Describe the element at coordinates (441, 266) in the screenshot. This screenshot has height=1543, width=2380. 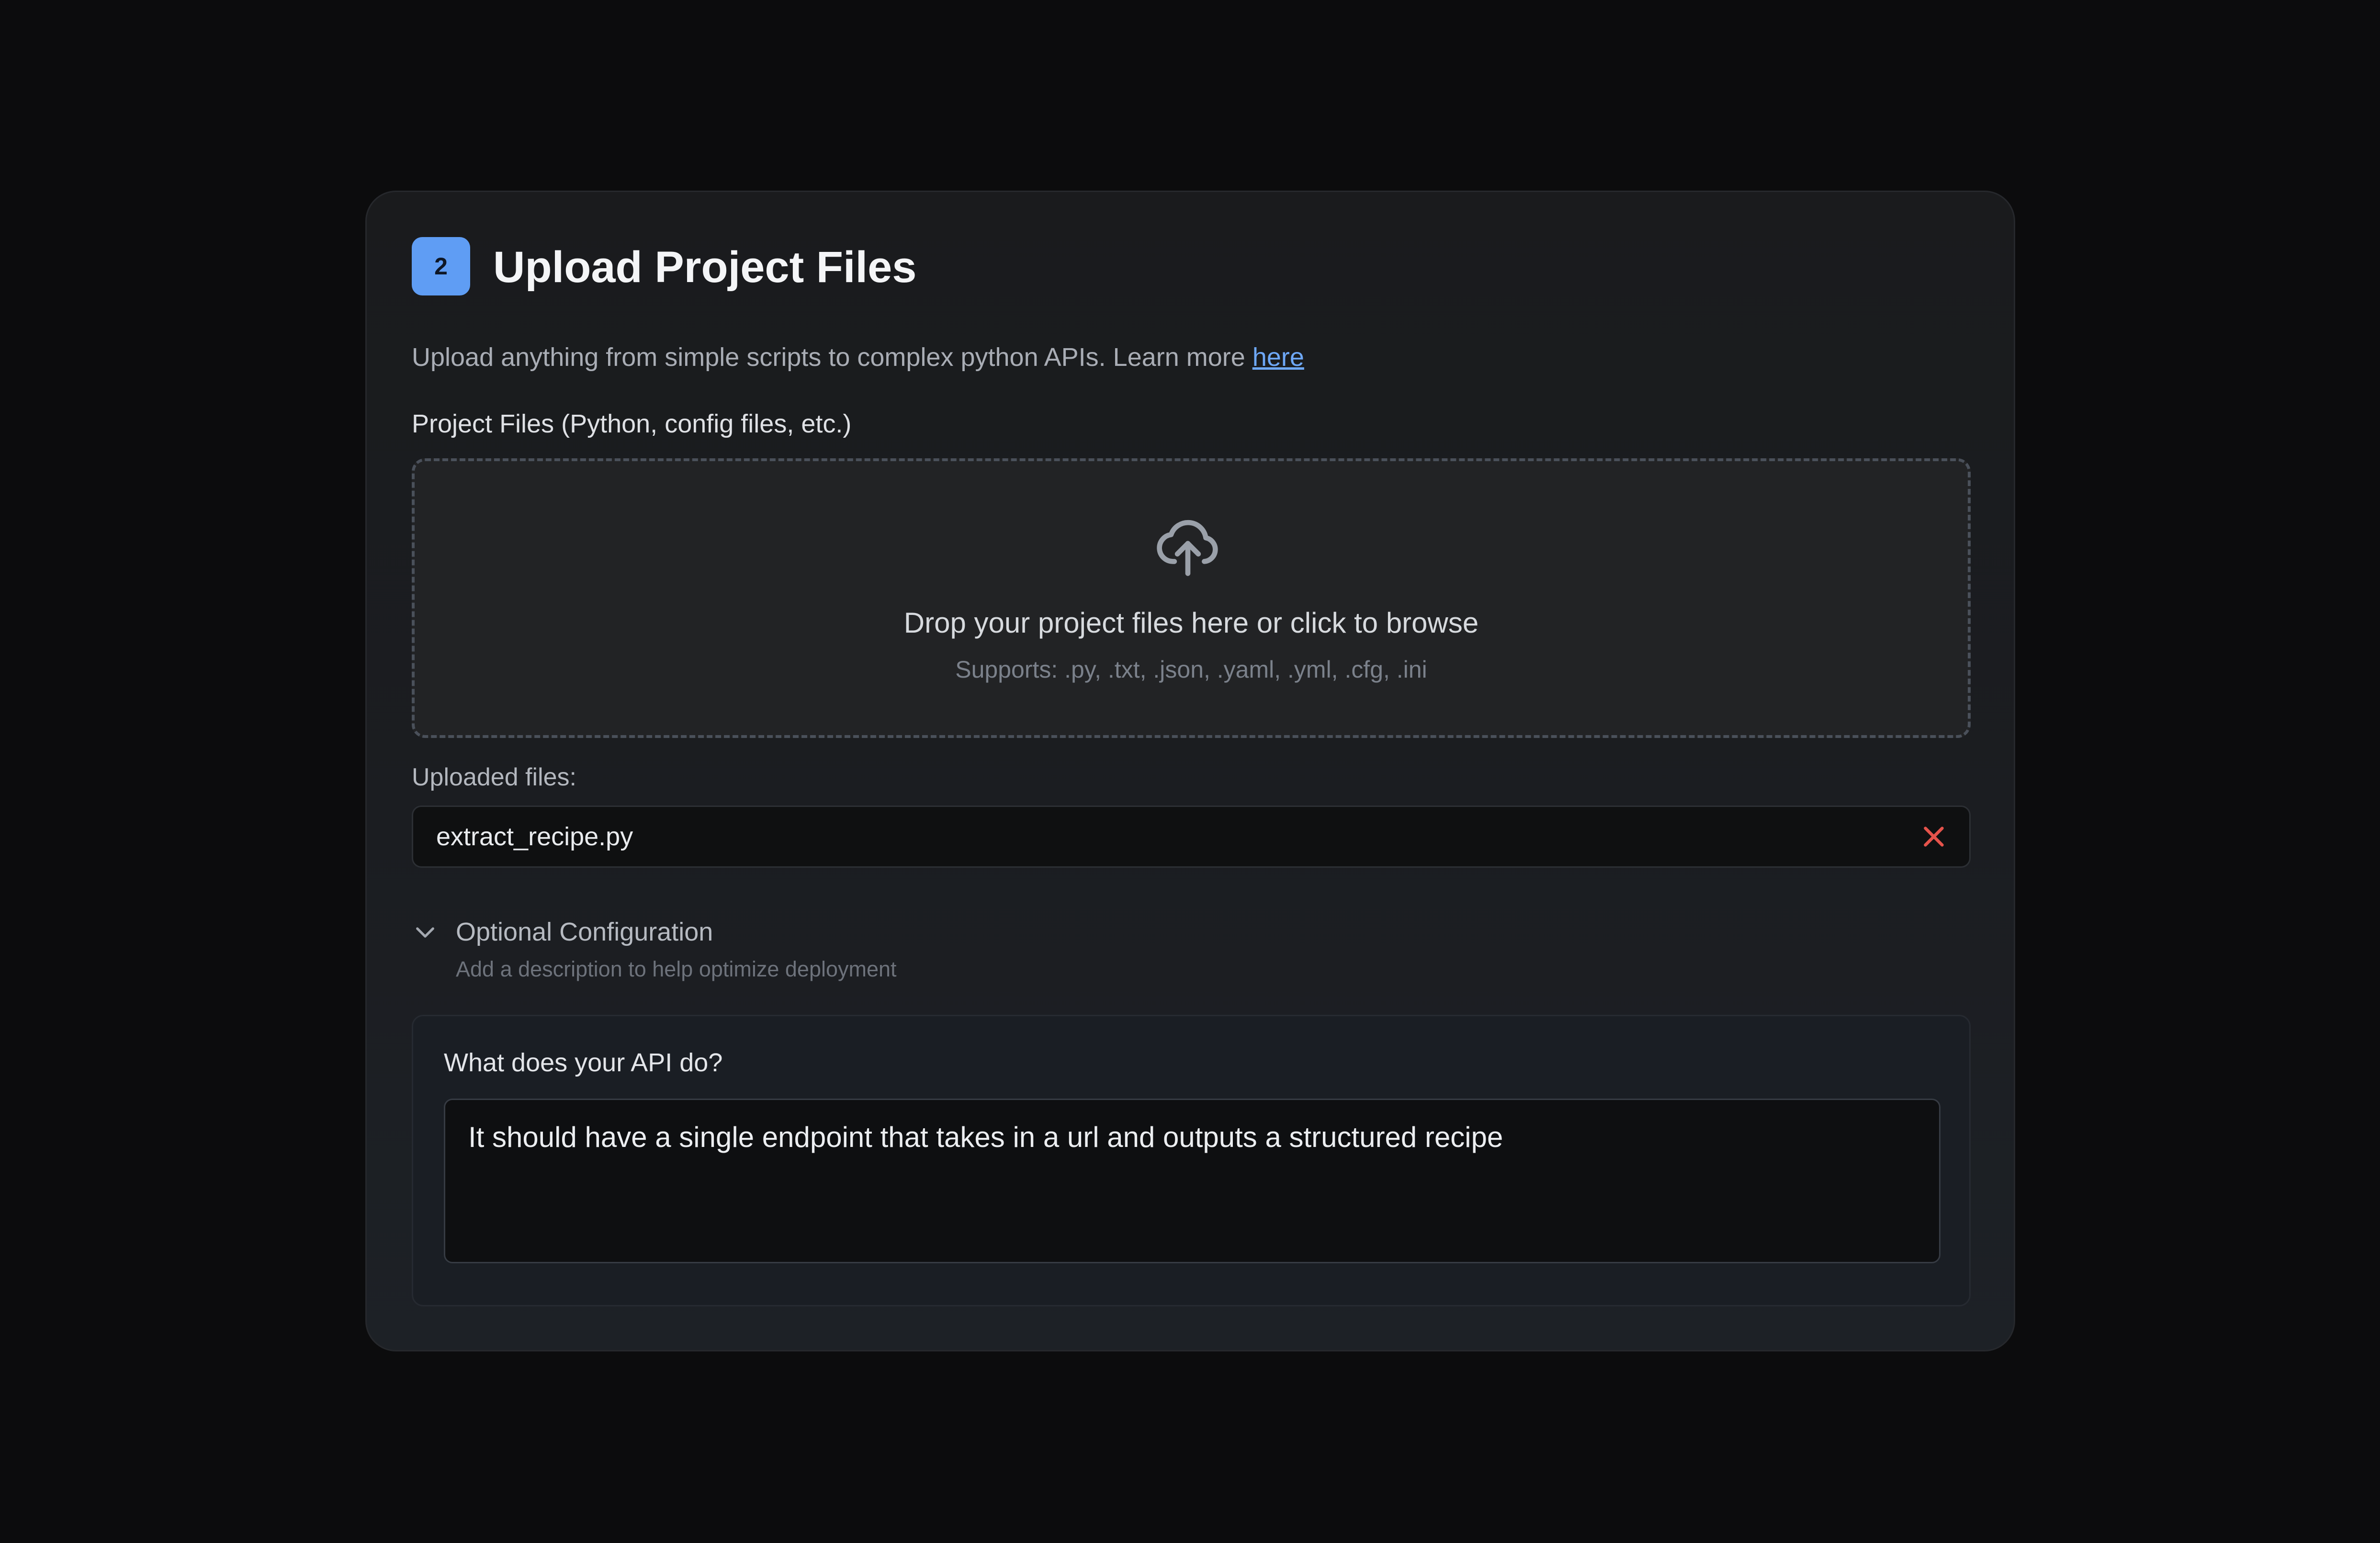
I see `step-number-badge: 2` at that location.